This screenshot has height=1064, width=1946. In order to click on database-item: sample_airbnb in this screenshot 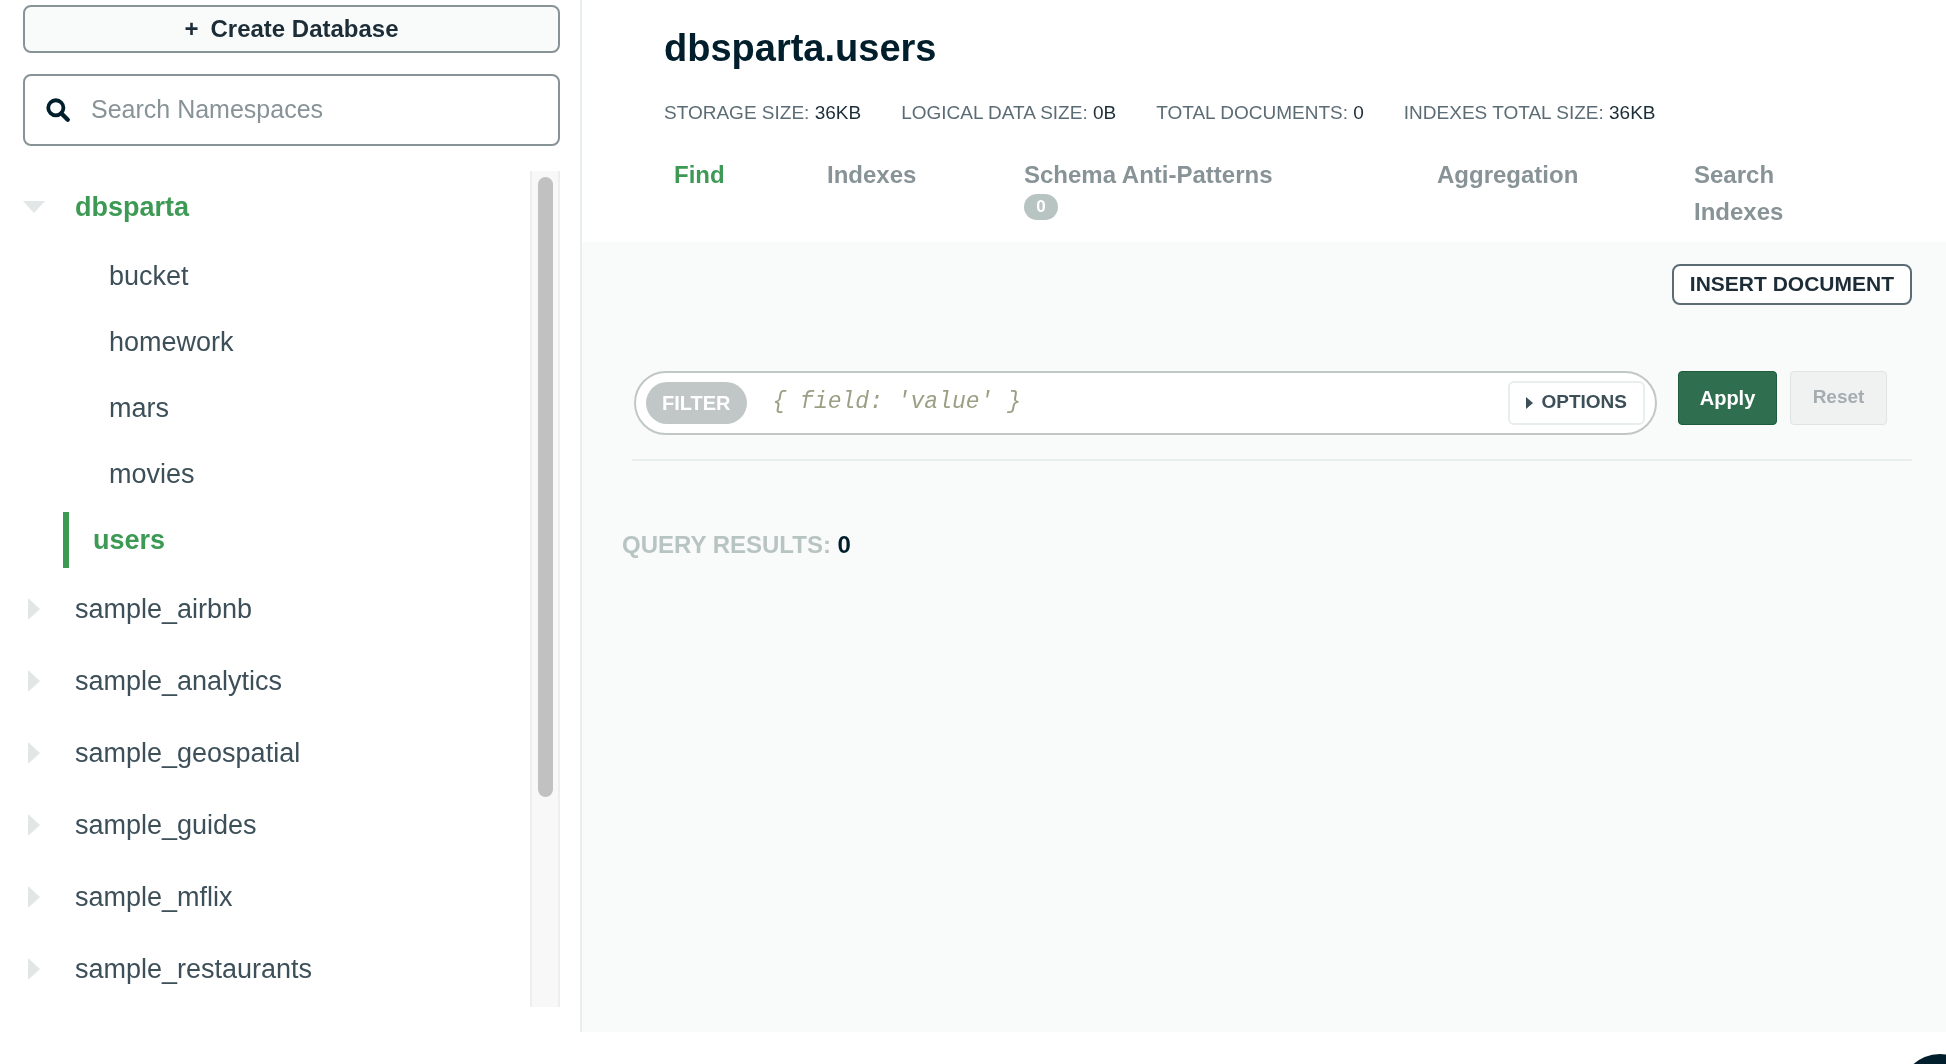, I will do `click(164, 609)`.